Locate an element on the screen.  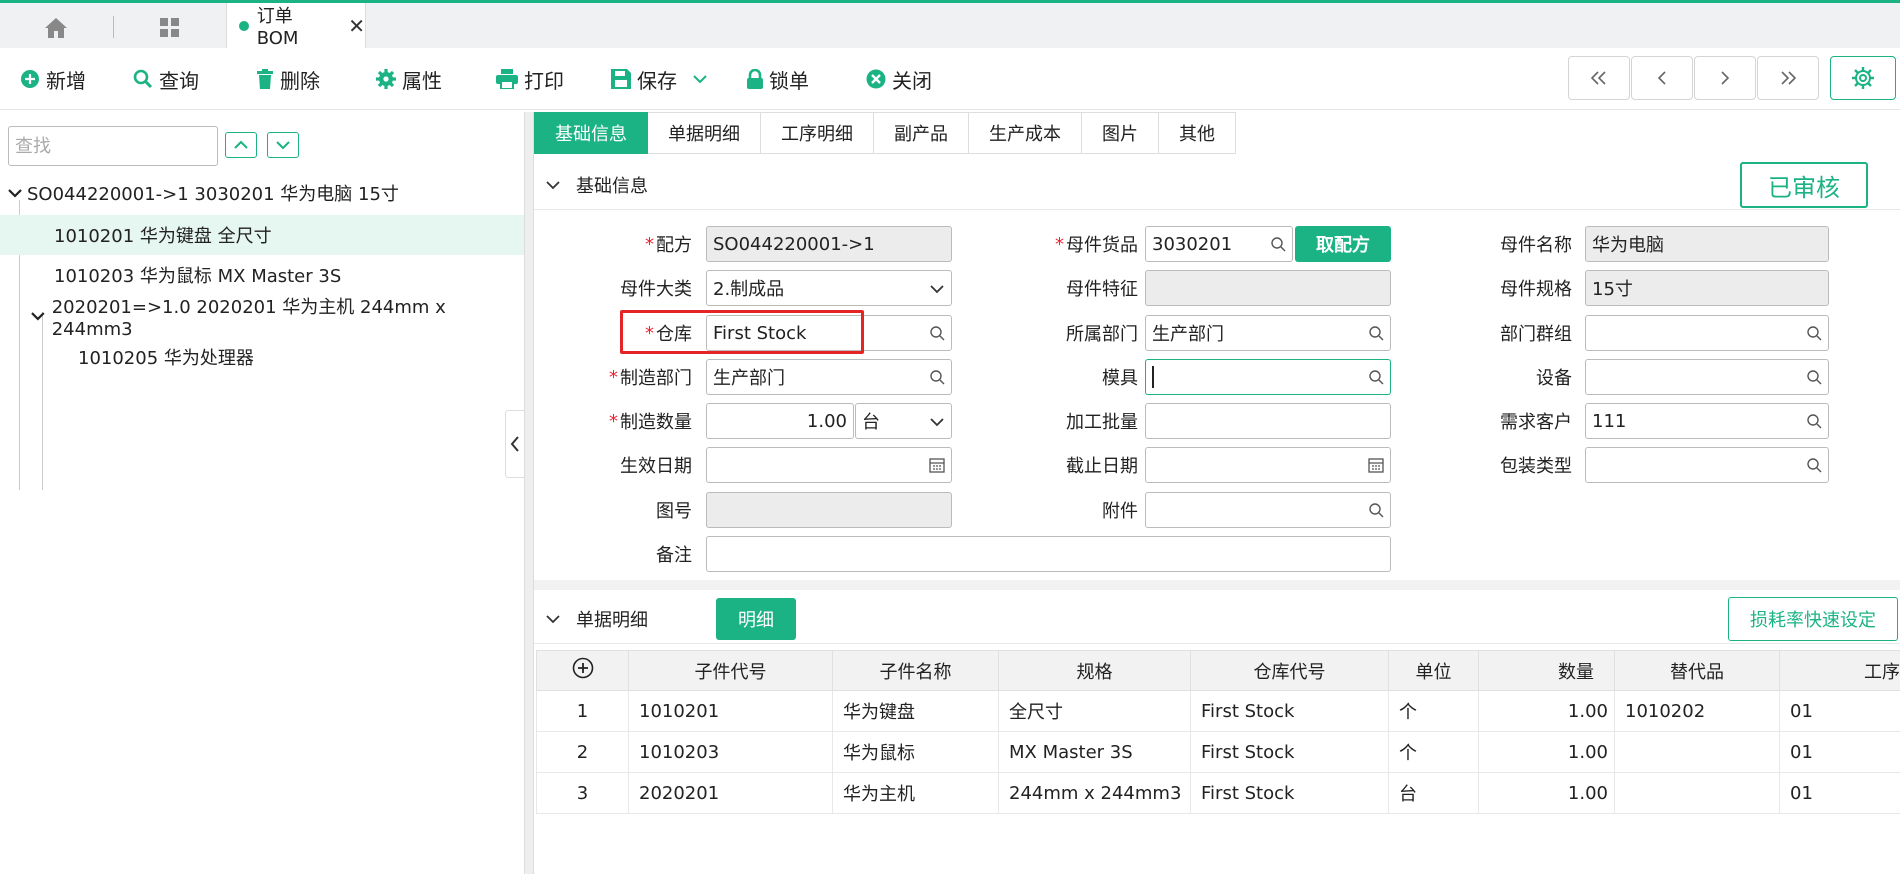
cell-code: 2020201 is located at coordinates (730, 793).